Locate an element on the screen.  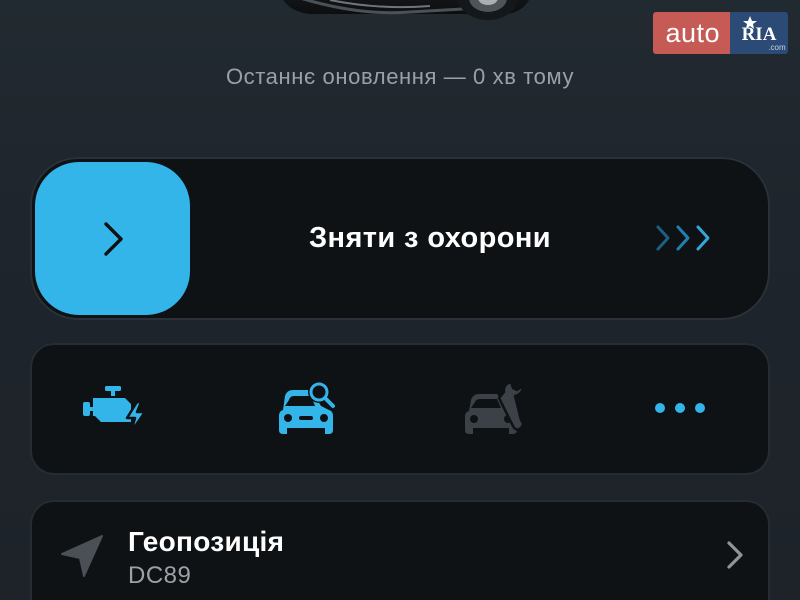
slider-label: Зняти з охорони is located at coordinates (430, 238).